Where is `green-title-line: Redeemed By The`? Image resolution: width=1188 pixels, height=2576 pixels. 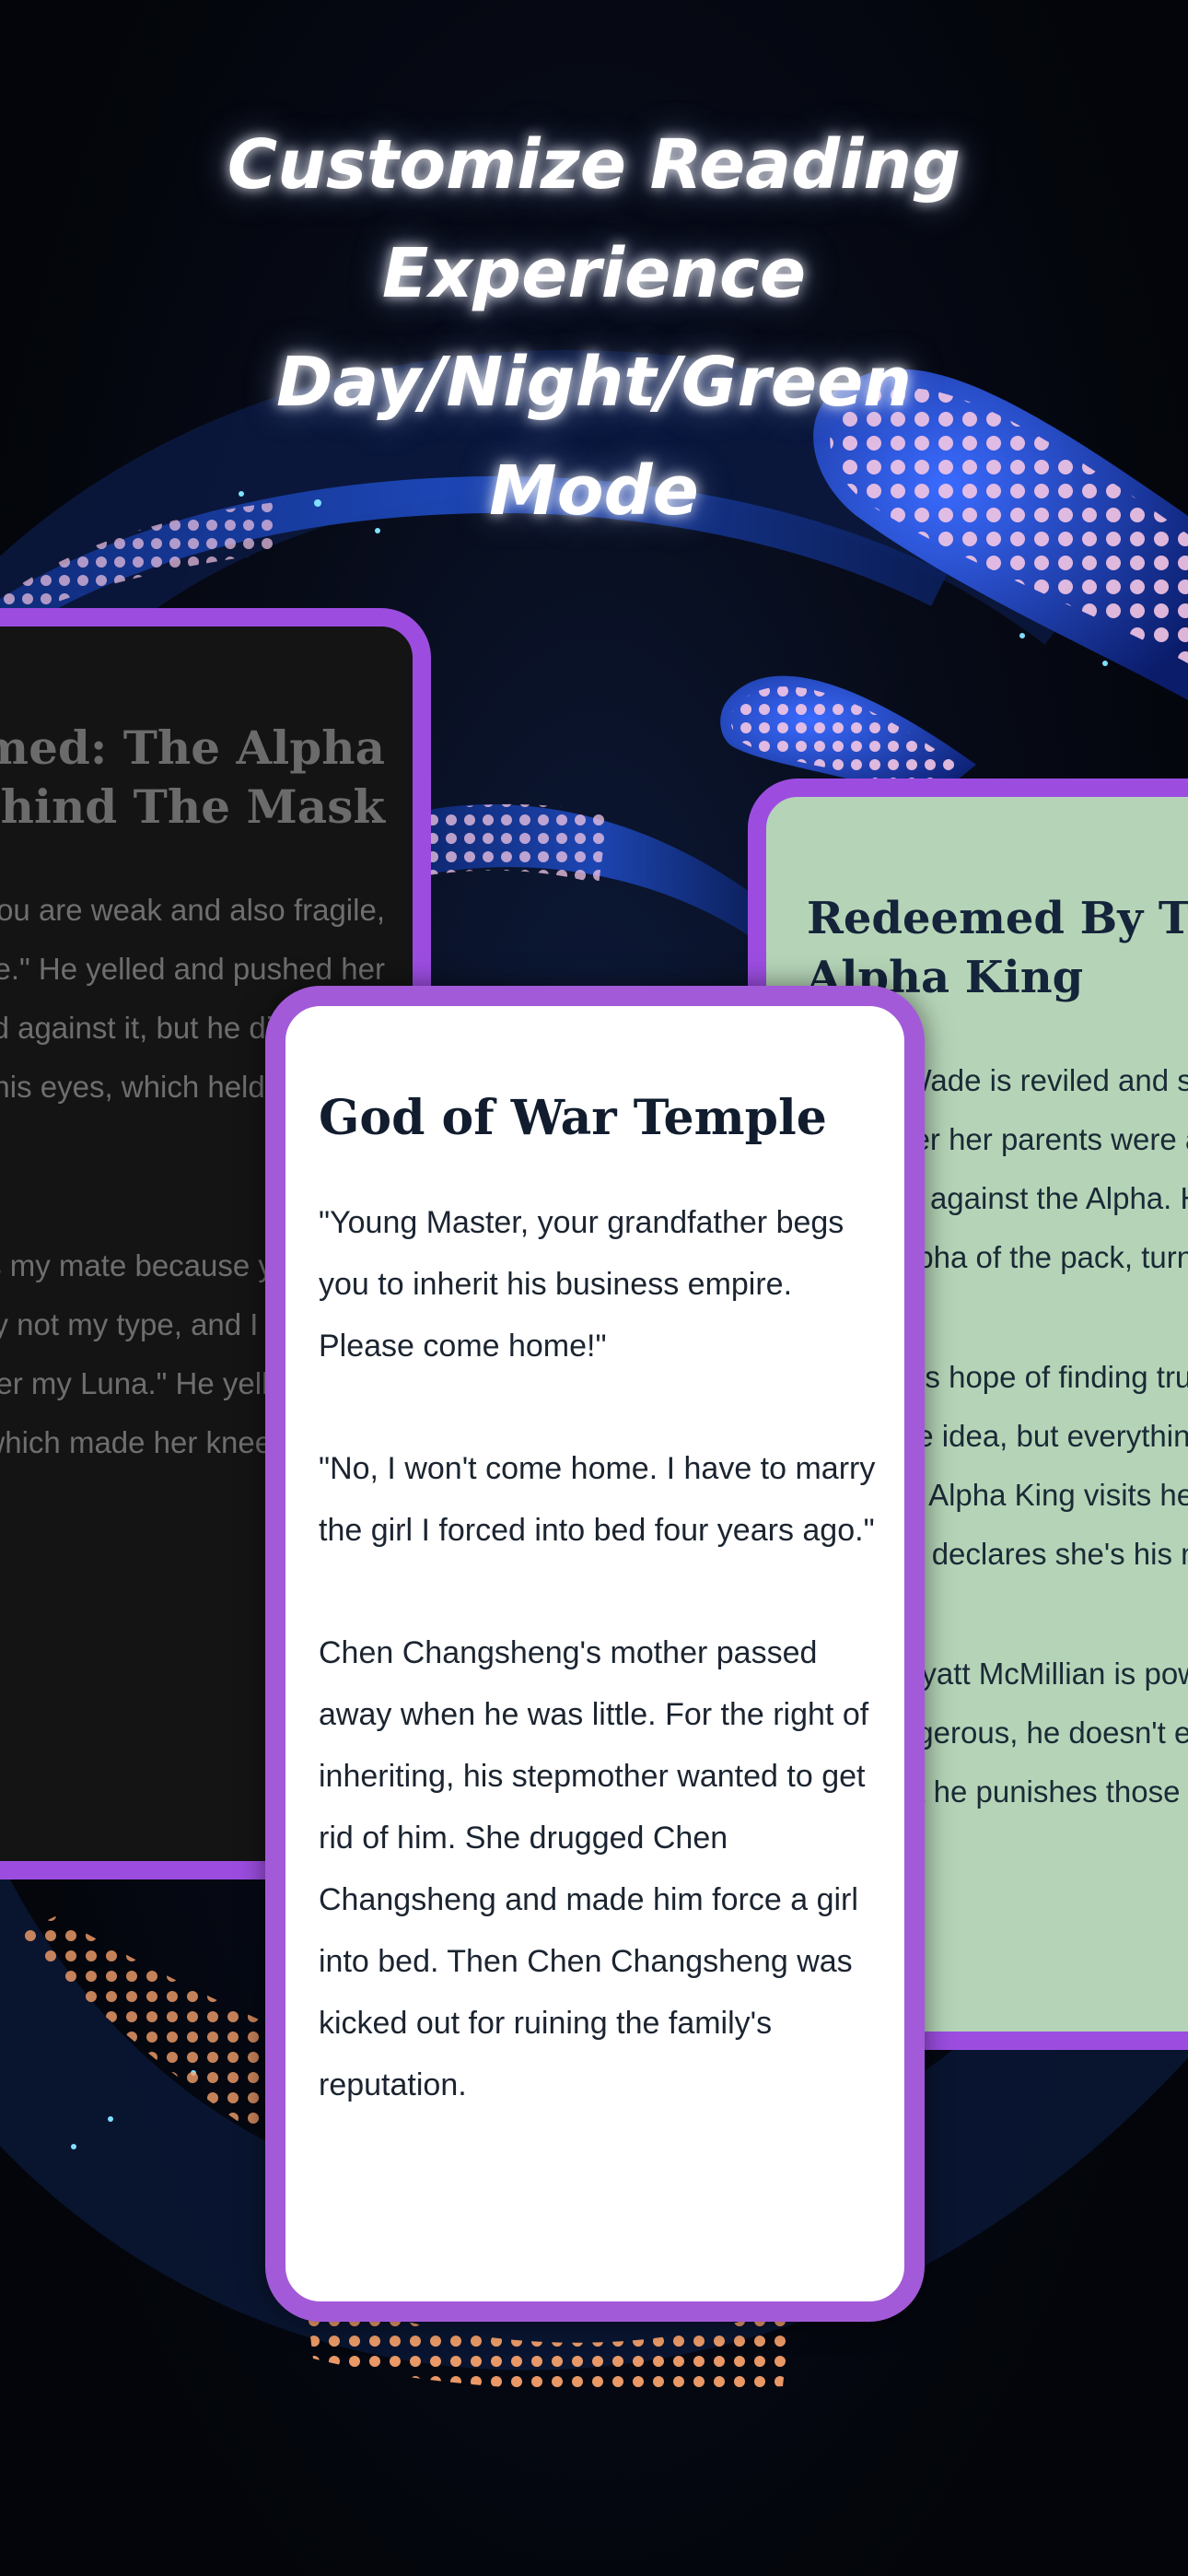 green-title-line: Redeemed By The is located at coordinates (998, 918).